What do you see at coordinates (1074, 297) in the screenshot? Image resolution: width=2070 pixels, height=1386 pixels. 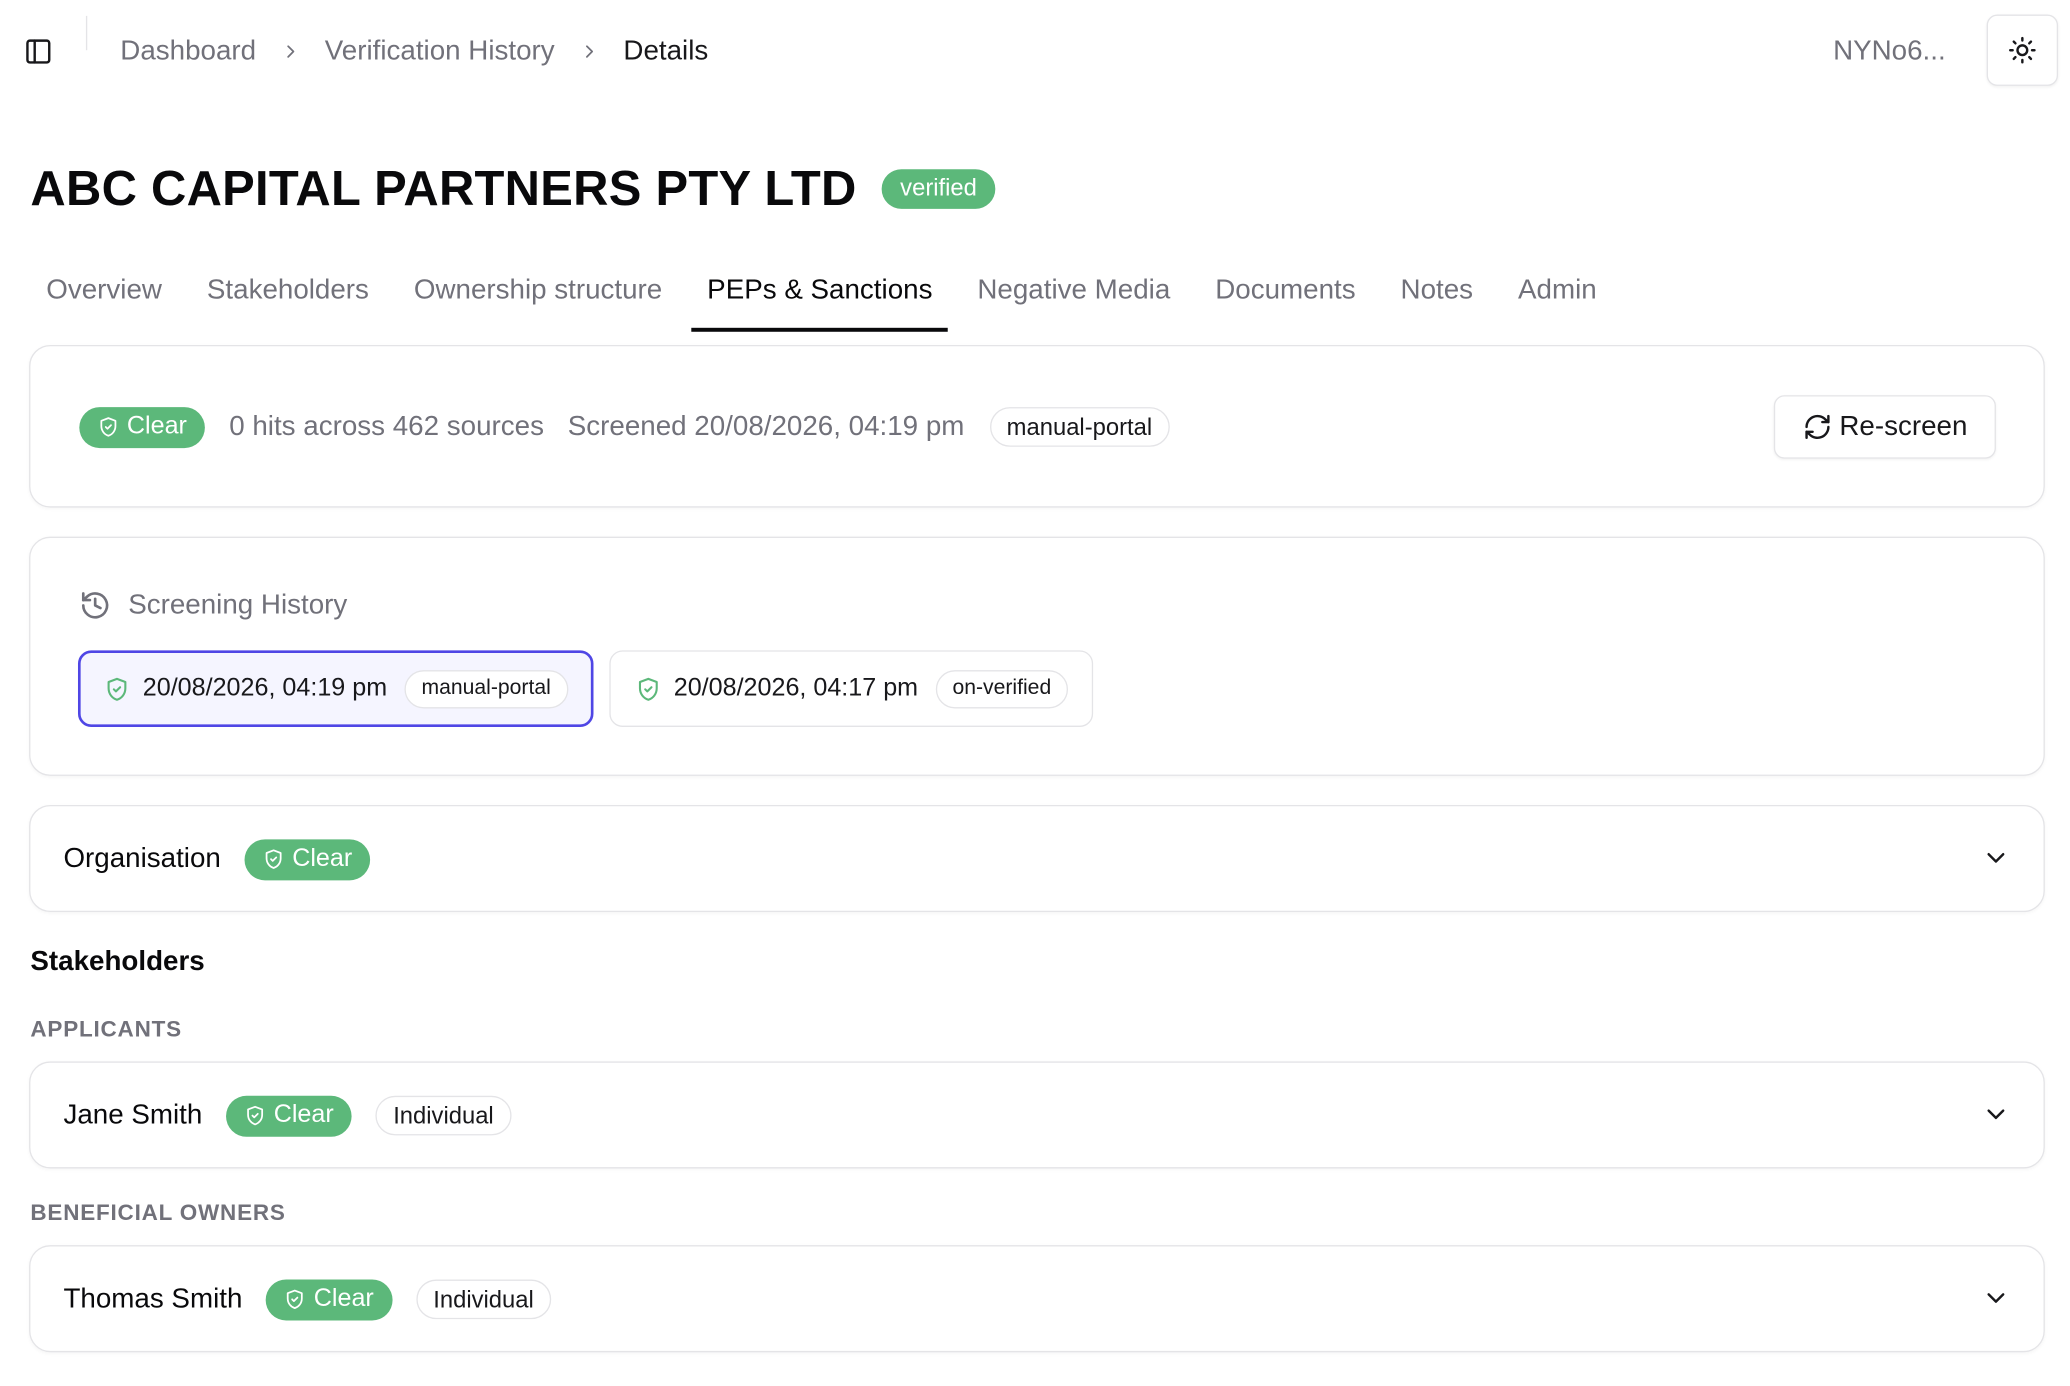 I see `tab-negative-media: Negative Media` at bounding box center [1074, 297].